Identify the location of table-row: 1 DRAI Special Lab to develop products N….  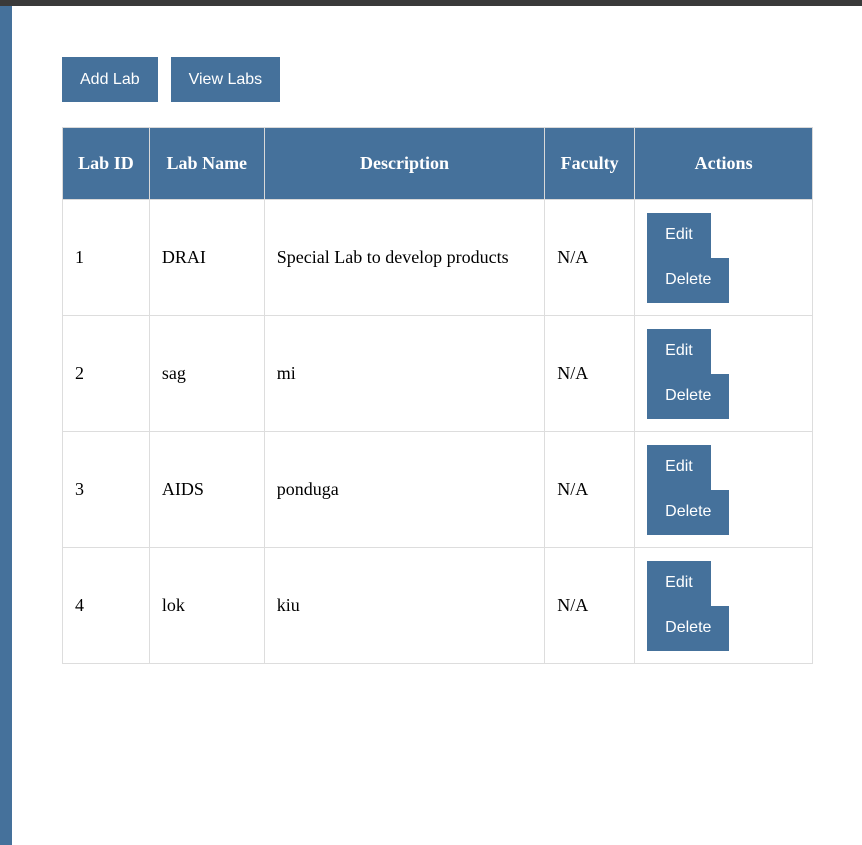
(437, 257).